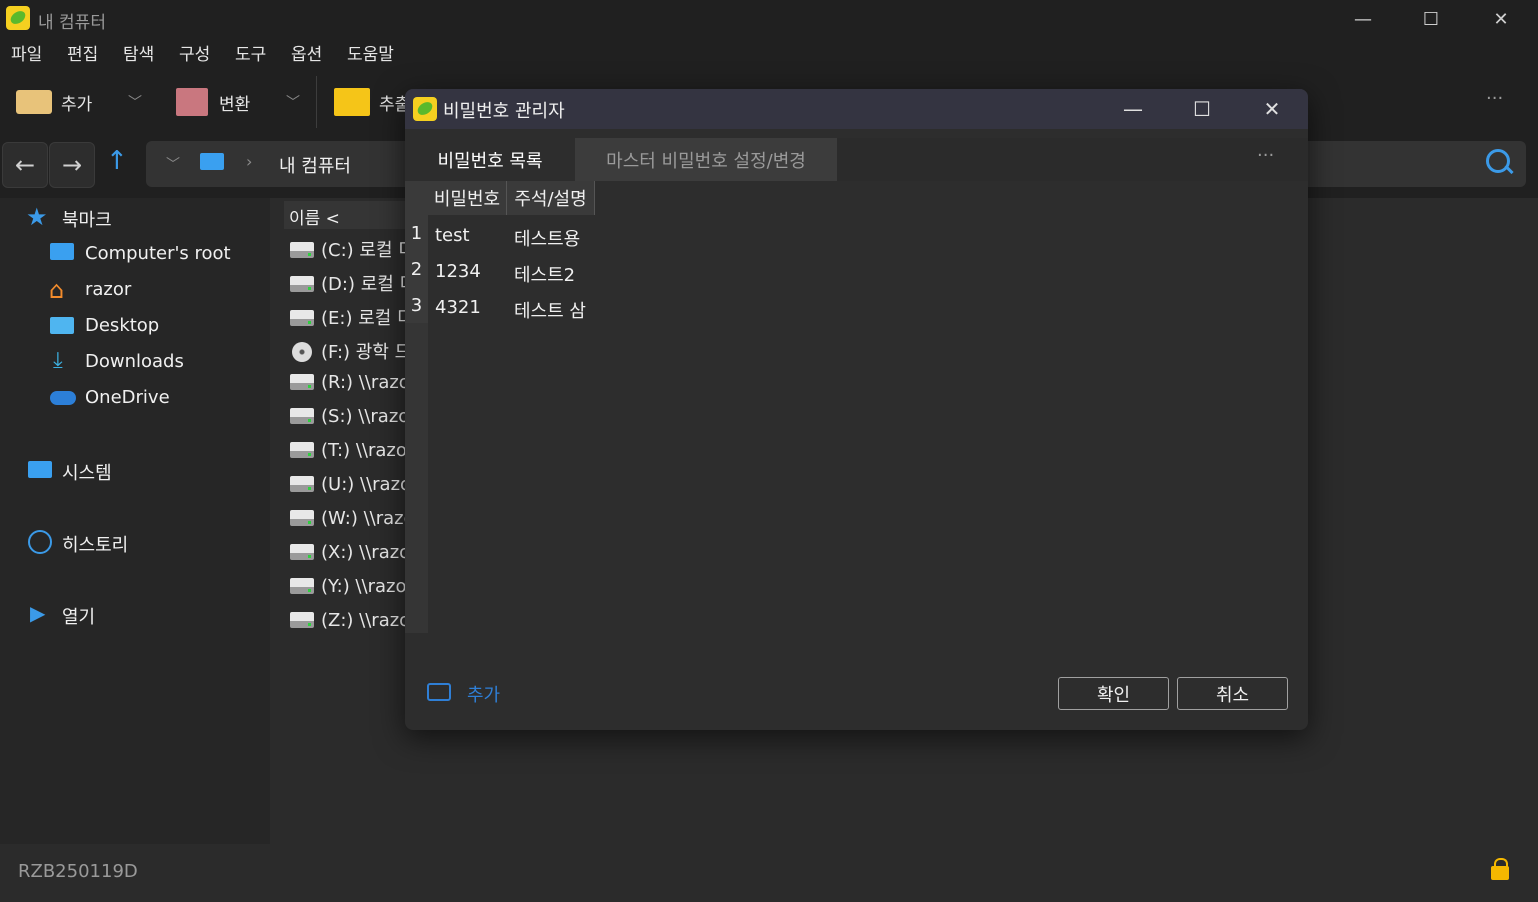 Image resolution: width=1538 pixels, height=902 pixels. What do you see at coordinates (158, 253) in the screenshot?
I see `sidebar-item-computers-root: Computer's root` at bounding box center [158, 253].